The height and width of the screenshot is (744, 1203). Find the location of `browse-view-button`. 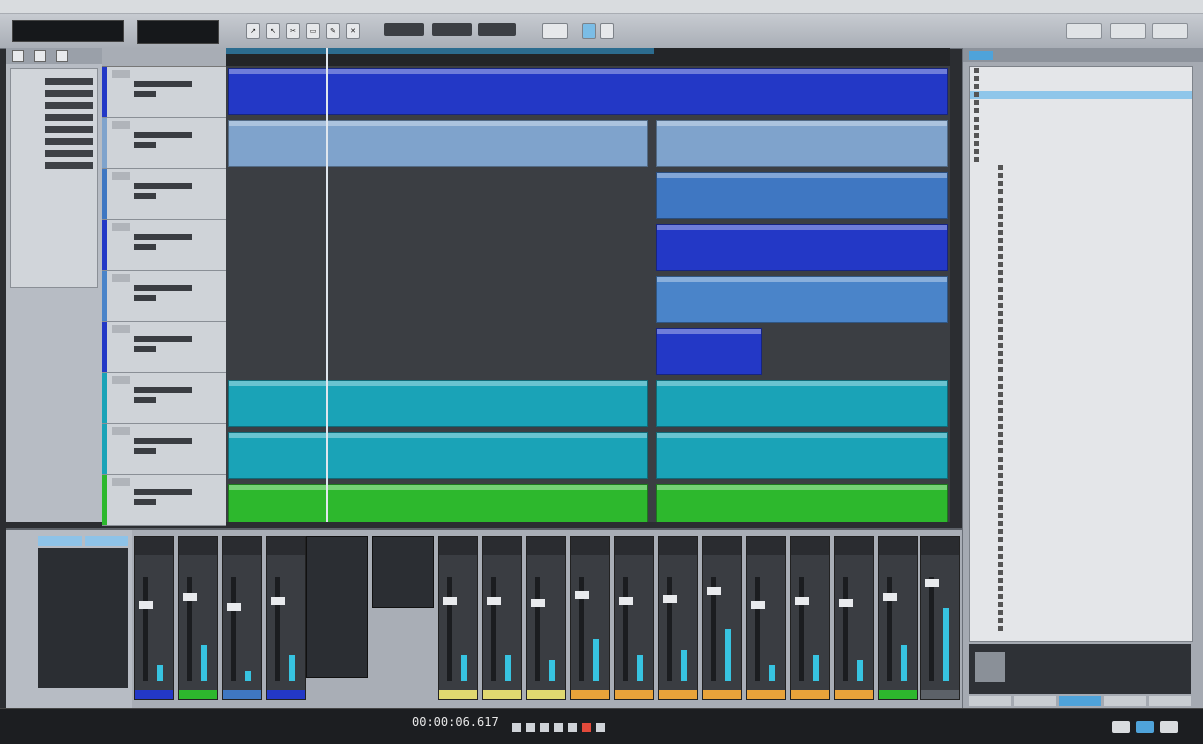

browse-view-button is located at coordinates (1170, 31).